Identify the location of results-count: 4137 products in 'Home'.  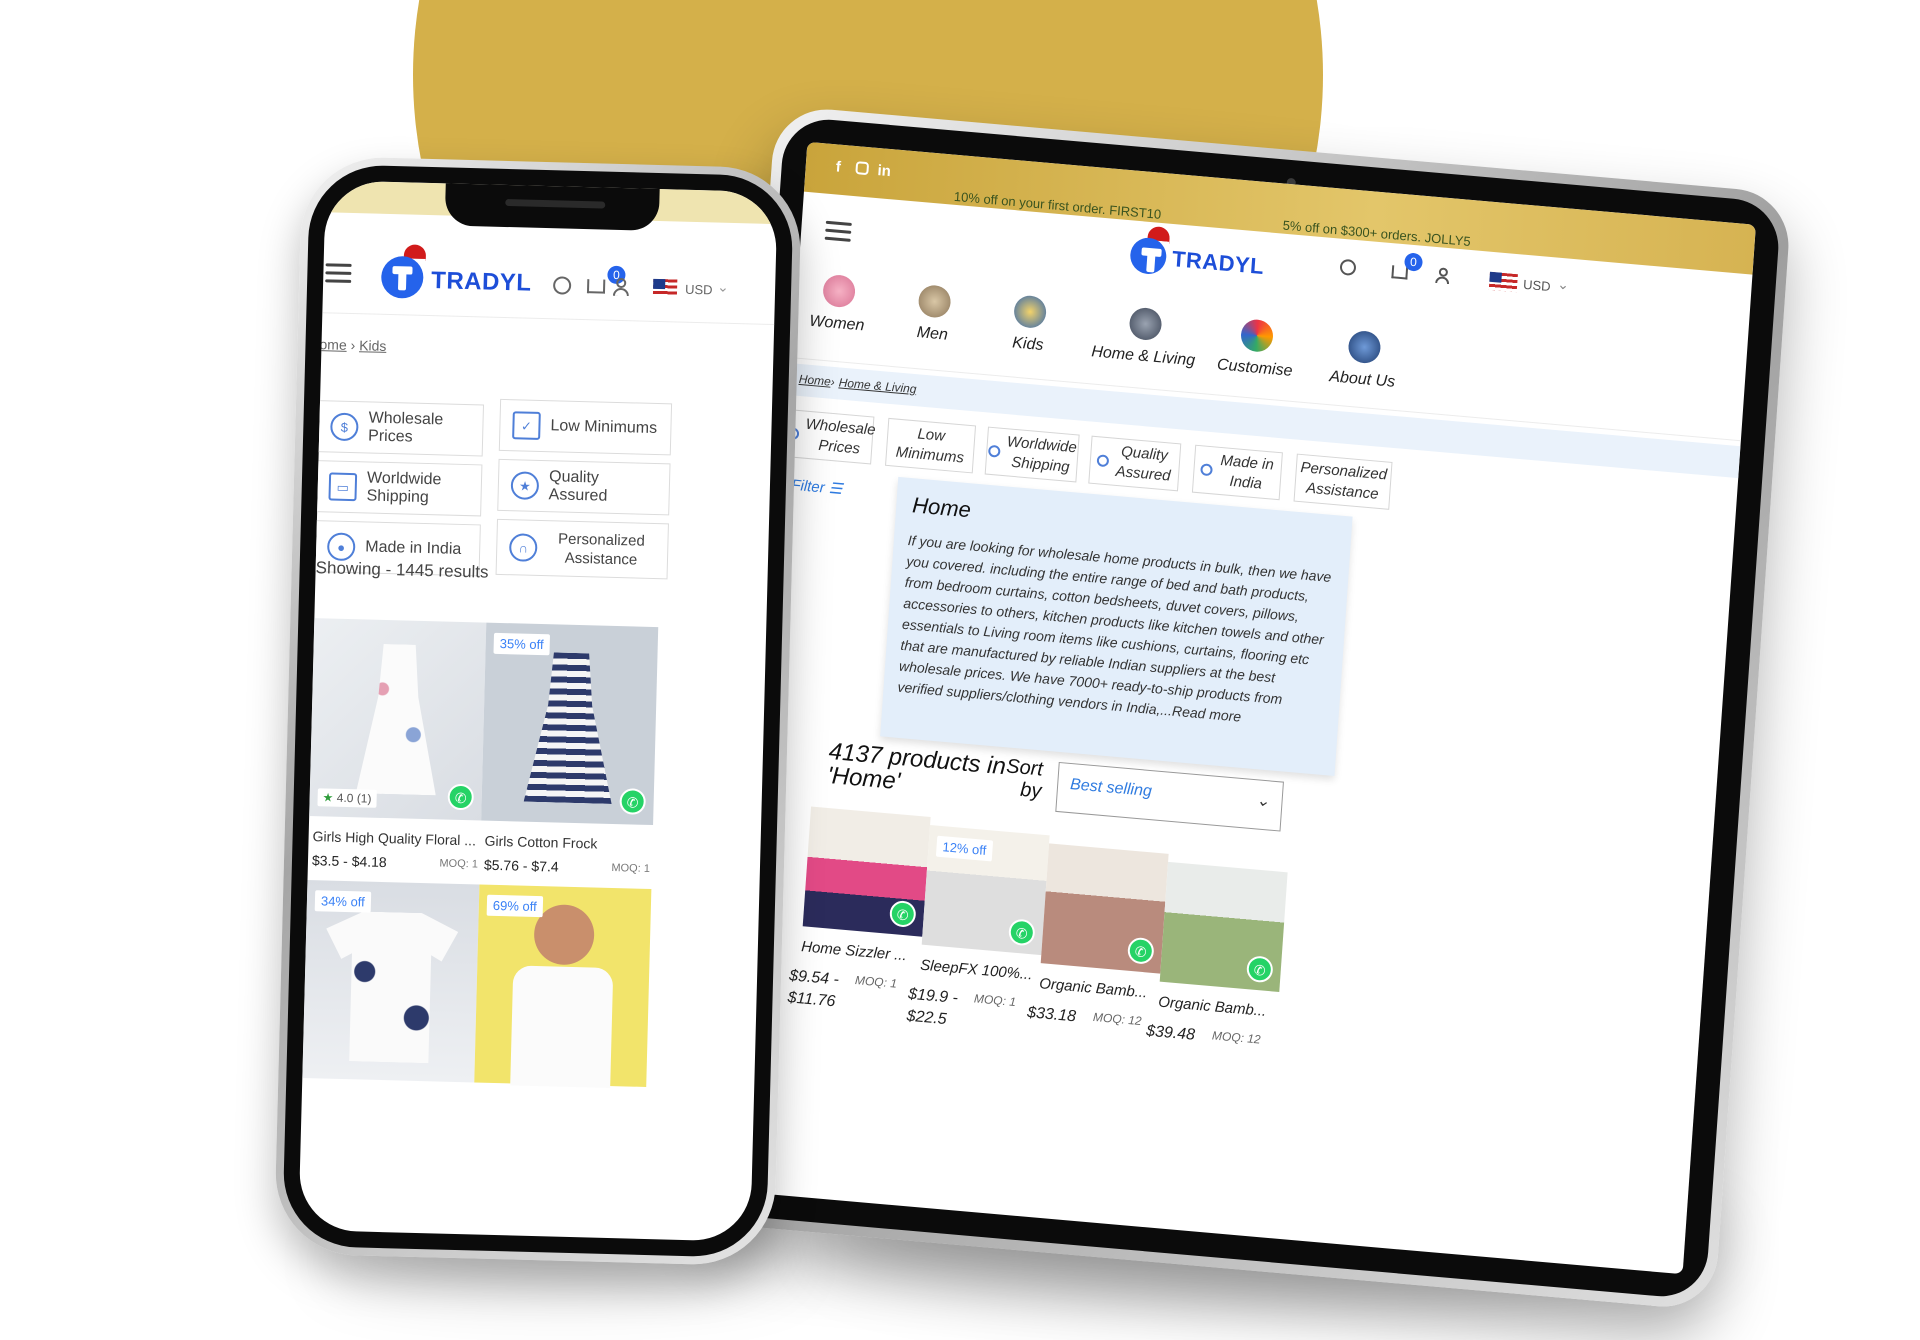
(916, 770).